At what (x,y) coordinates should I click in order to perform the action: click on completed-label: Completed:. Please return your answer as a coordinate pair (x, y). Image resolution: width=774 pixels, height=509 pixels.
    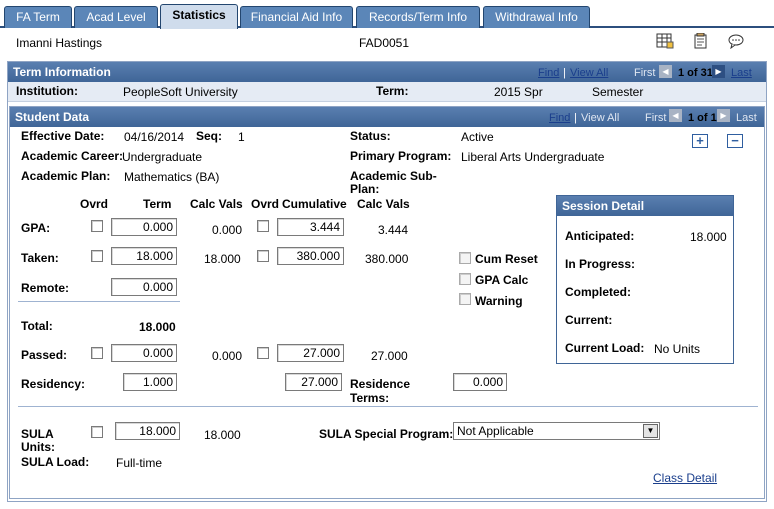
    Looking at the image, I should click on (598, 292).